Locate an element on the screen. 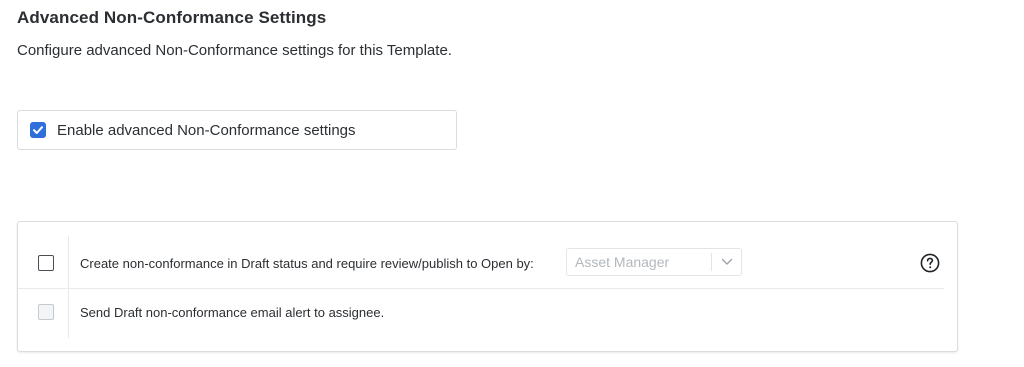 This screenshot has width=1024, height=367. chevron-down-icon is located at coordinates (726, 262).